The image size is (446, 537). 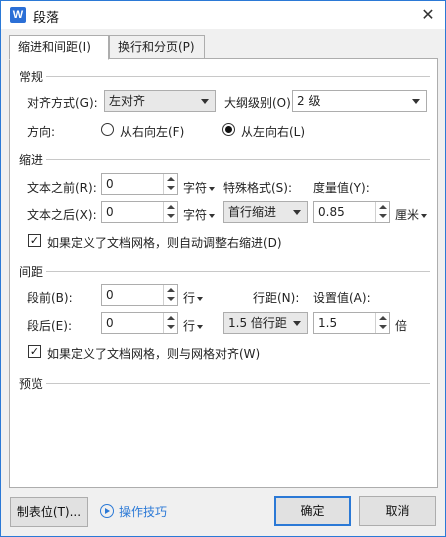 I want to click on ok-button: 确定, so click(x=312, y=511).